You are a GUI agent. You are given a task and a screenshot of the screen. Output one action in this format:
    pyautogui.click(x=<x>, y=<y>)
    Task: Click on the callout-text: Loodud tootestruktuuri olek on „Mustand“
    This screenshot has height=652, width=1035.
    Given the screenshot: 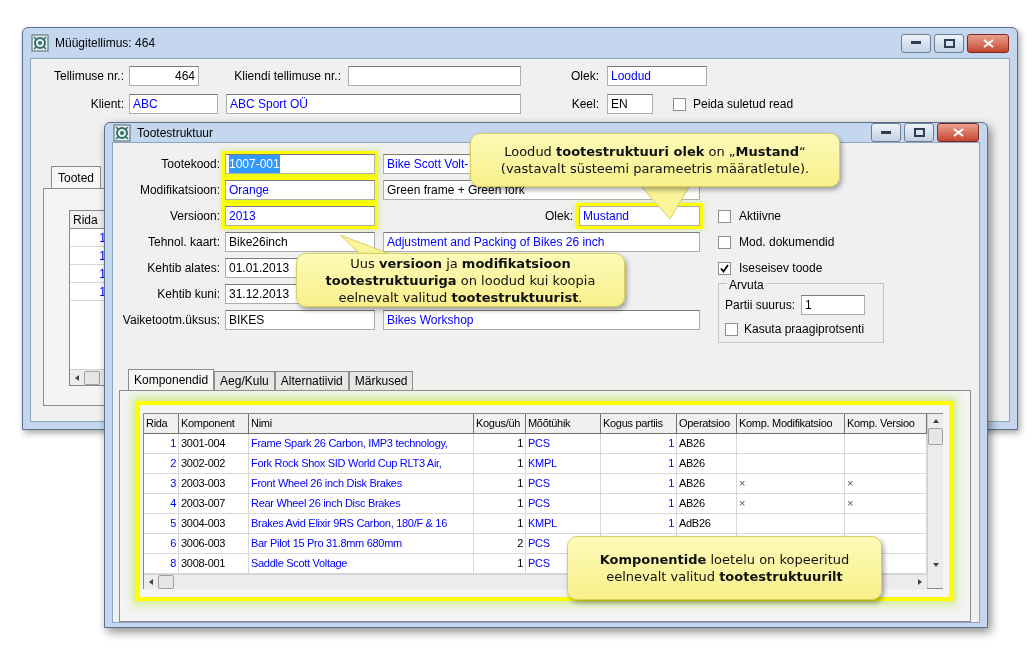 What is the action you would take?
    pyautogui.click(x=655, y=151)
    